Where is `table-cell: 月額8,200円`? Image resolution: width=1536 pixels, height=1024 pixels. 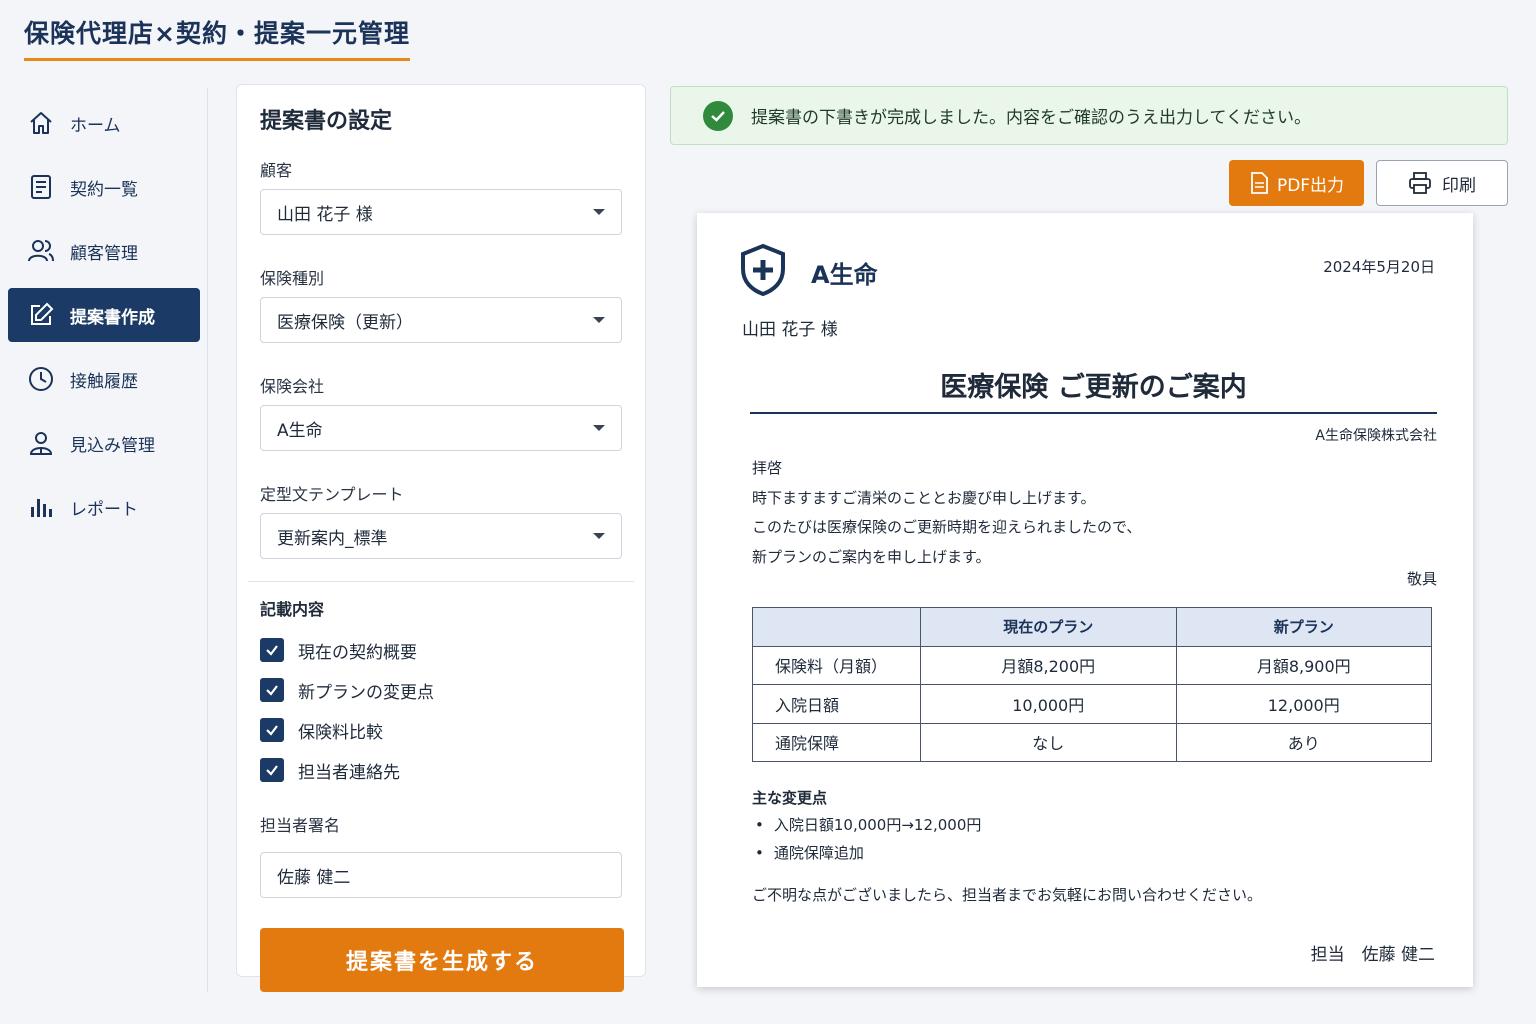
table-cell: 月額8,200円 is located at coordinates (1048, 665).